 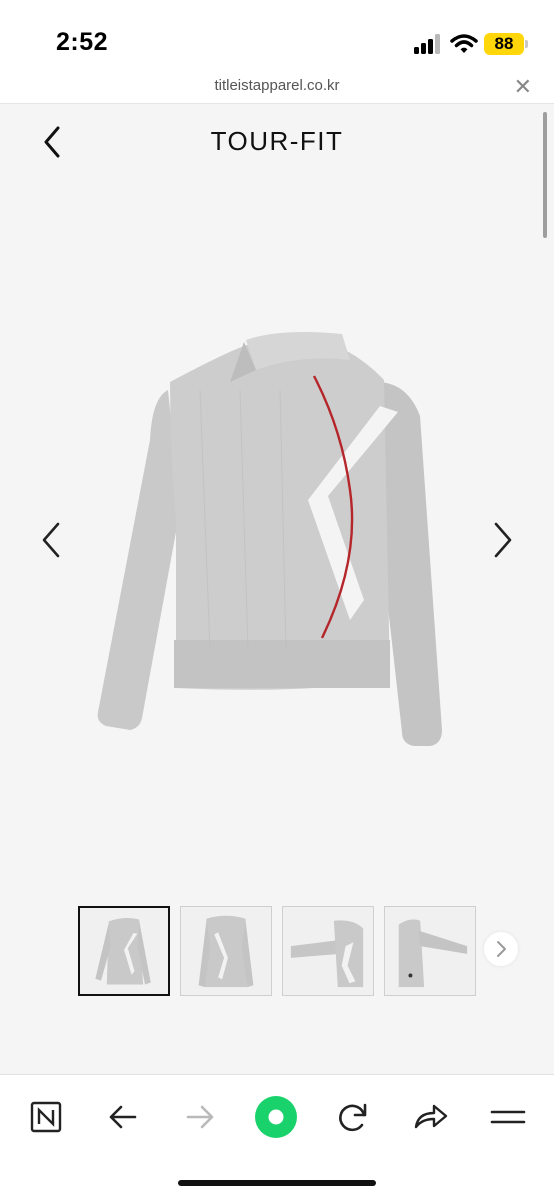 I want to click on status-bar: 2:52 88, so click(x=277, y=35).